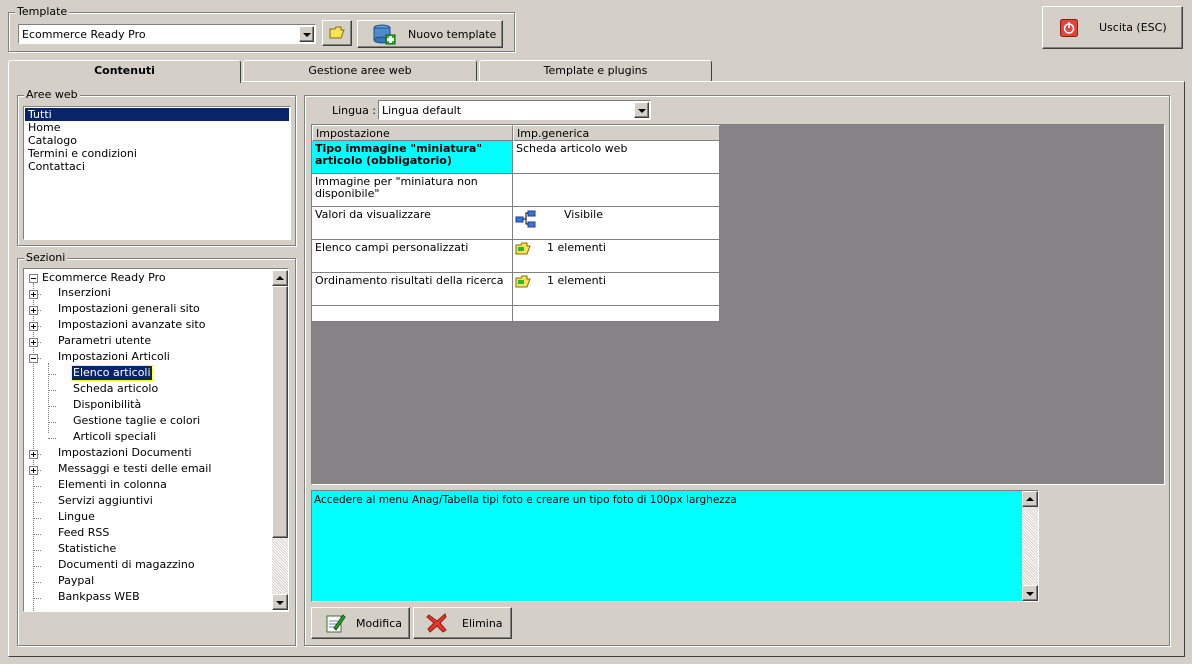 The image size is (1192, 664). I want to click on template-select: Ecommerce Ready Pro, so click(167, 34).